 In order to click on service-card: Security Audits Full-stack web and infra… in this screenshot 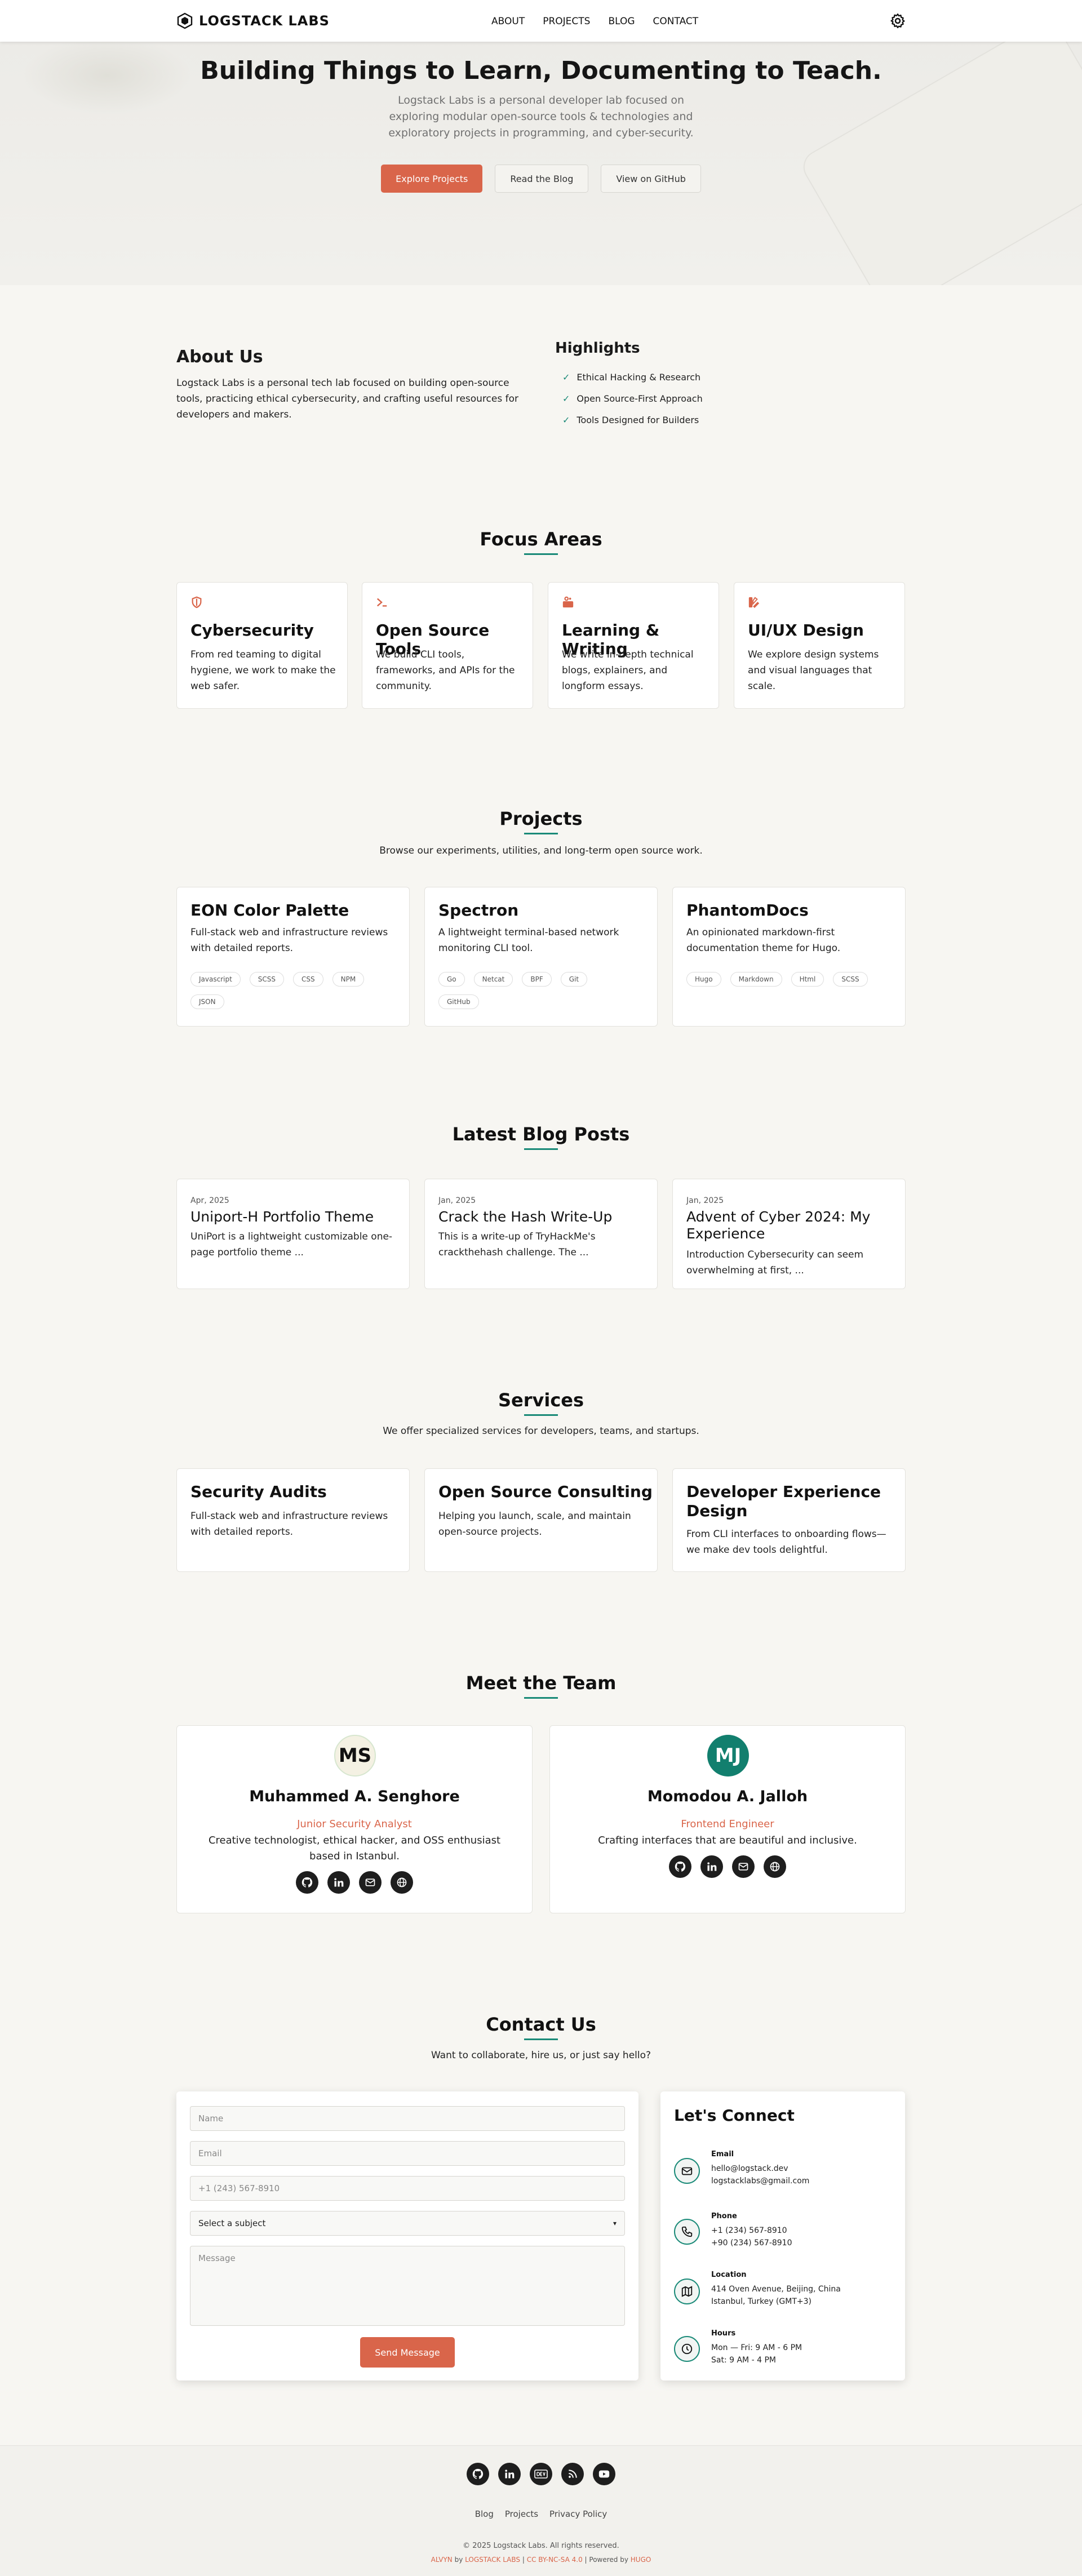, I will do `click(293, 1520)`.